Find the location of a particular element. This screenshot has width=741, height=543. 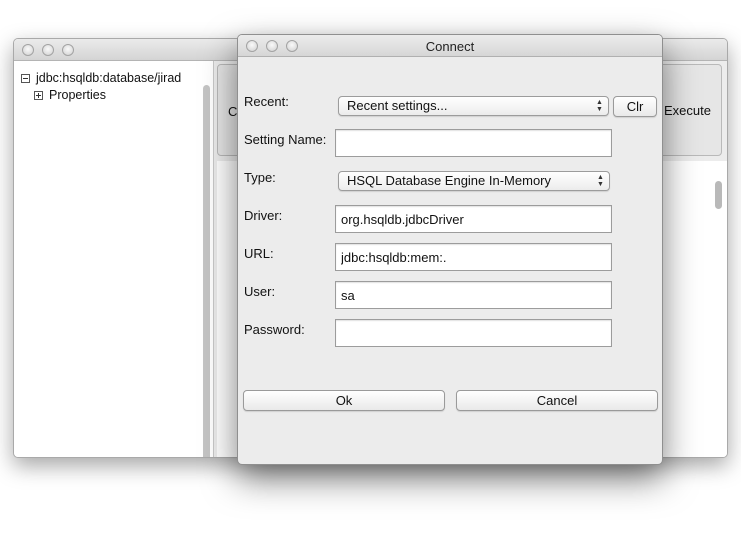

type-select: HSQL Database Engine In-Memory ▲ ▼ is located at coordinates (474, 181).